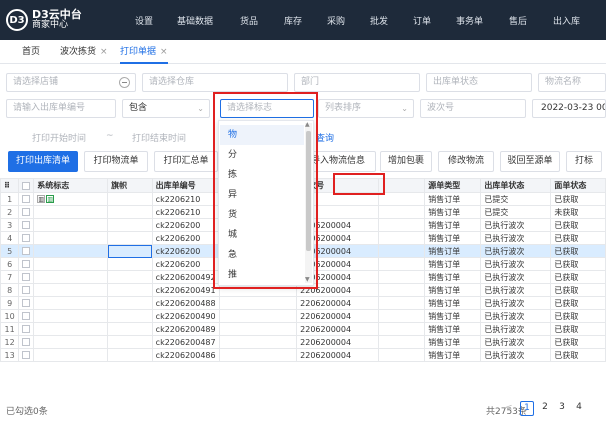 Image resolution: width=606 pixels, height=426 pixels. Describe the element at coordinates (466, 161) in the screenshot. I see `modify-logistics-button: 修改物流` at that location.